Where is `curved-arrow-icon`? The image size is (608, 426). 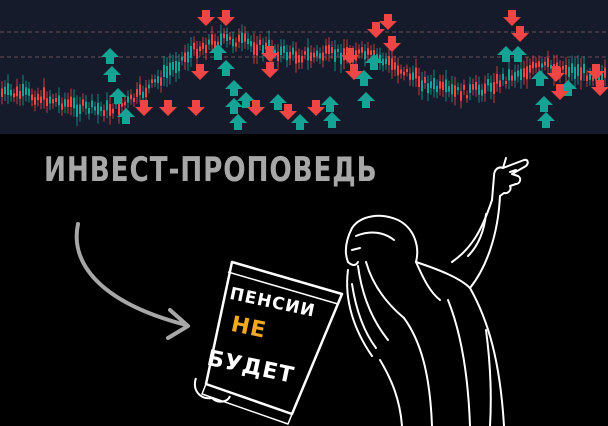 curved-arrow-icon is located at coordinates (132, 281).